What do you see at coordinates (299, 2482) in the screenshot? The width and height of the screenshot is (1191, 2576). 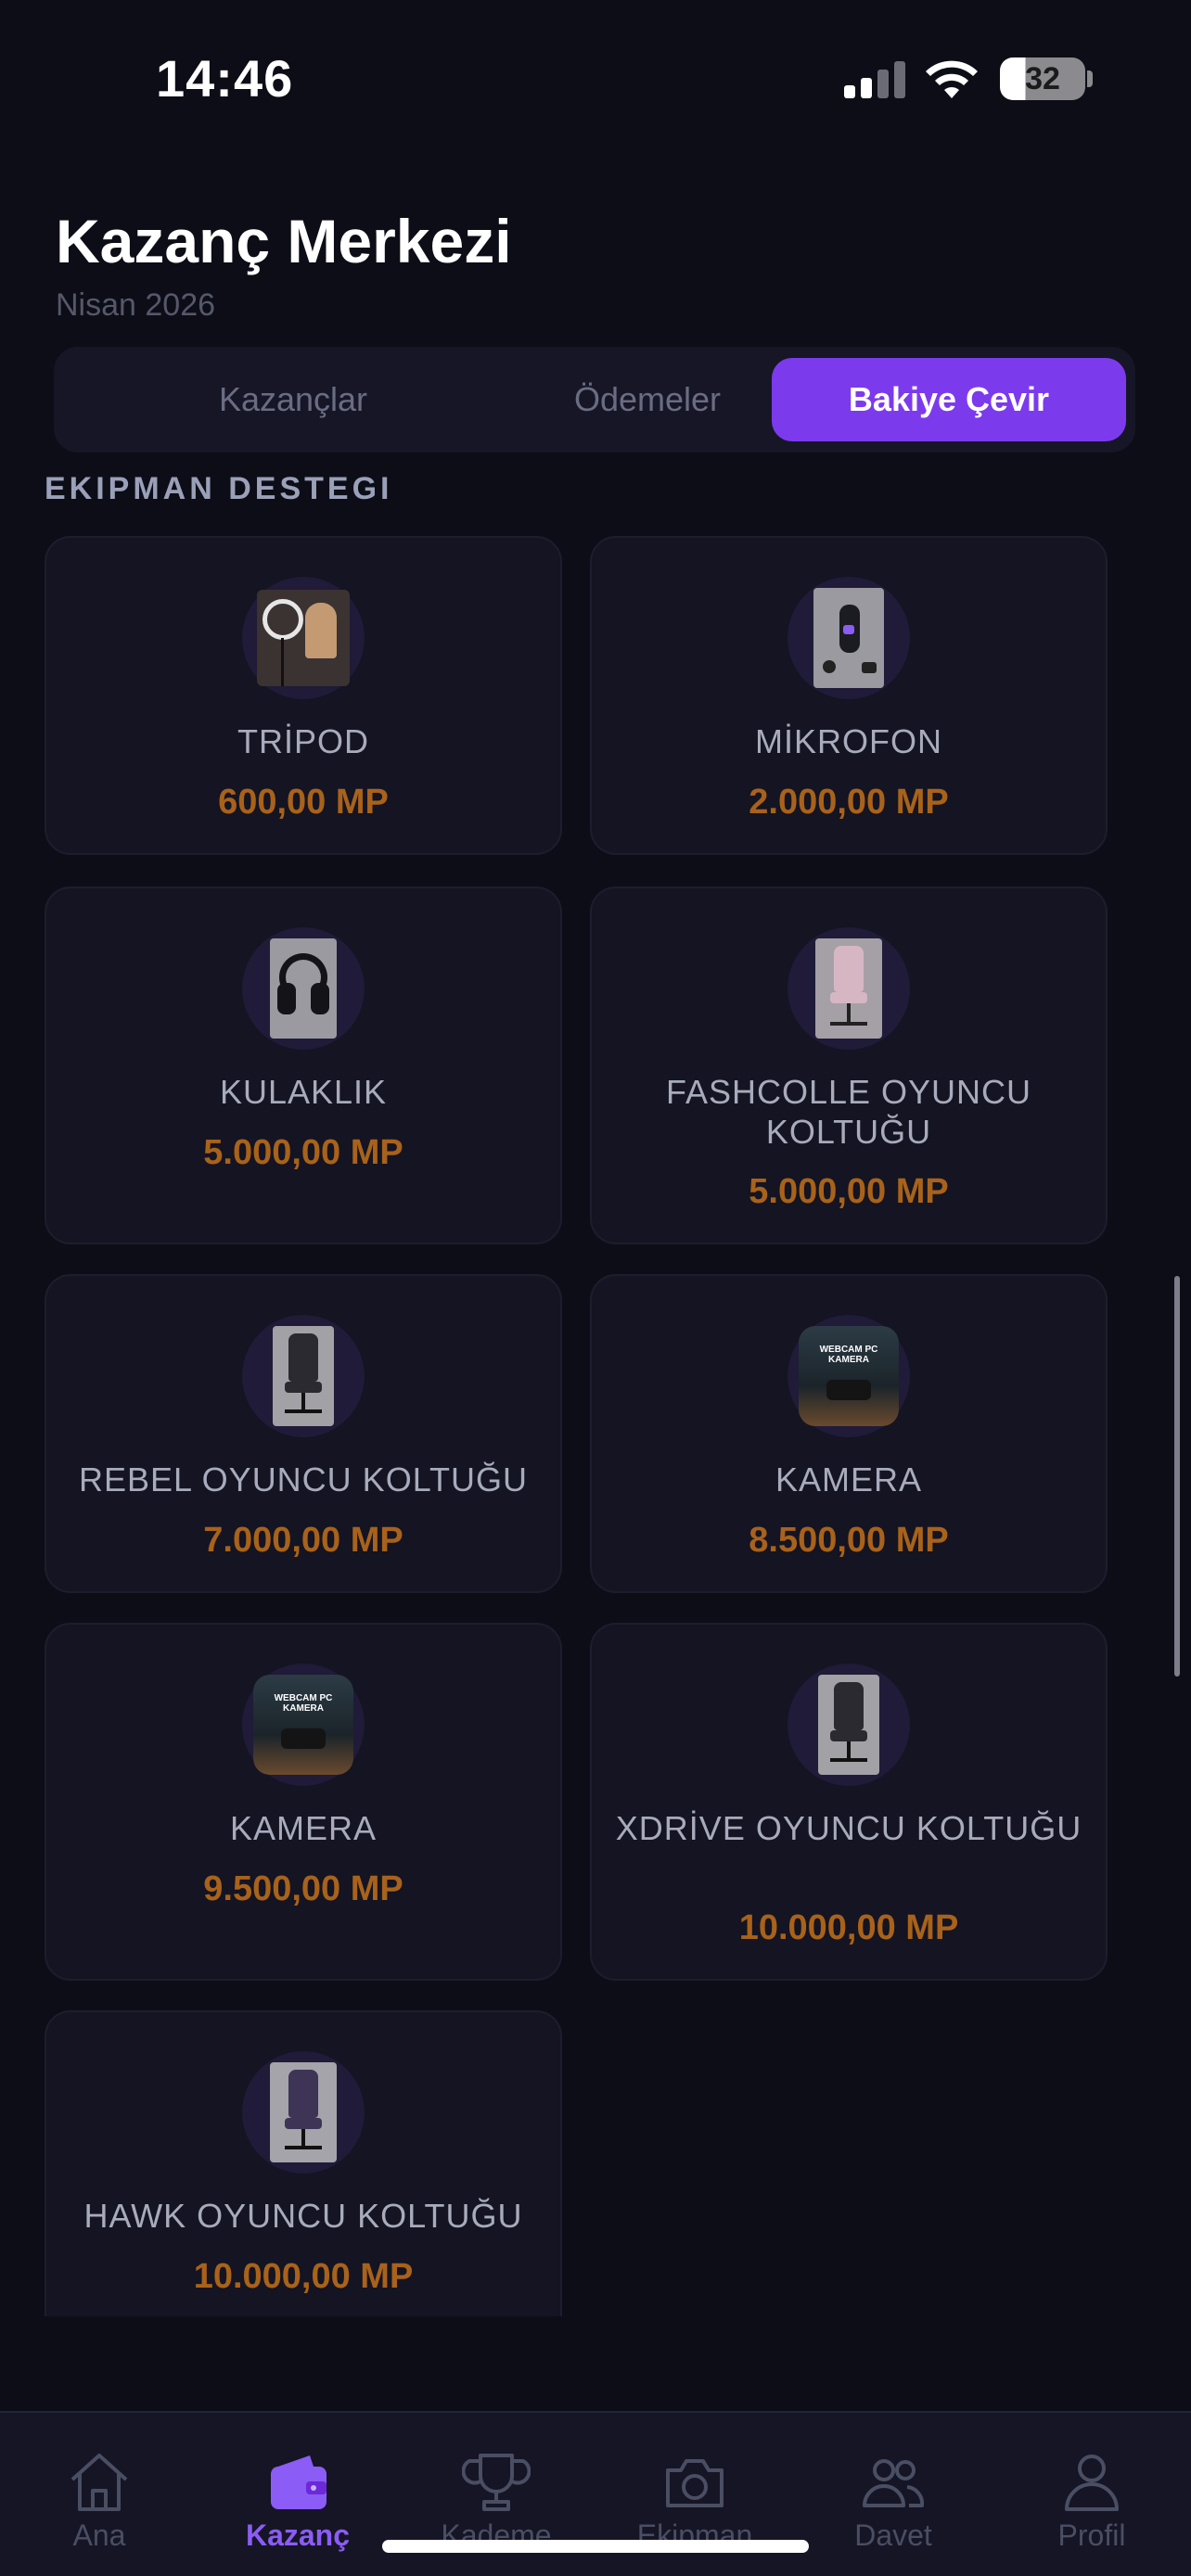 I see `wallet-icon` at bounding box center [299, 2482].